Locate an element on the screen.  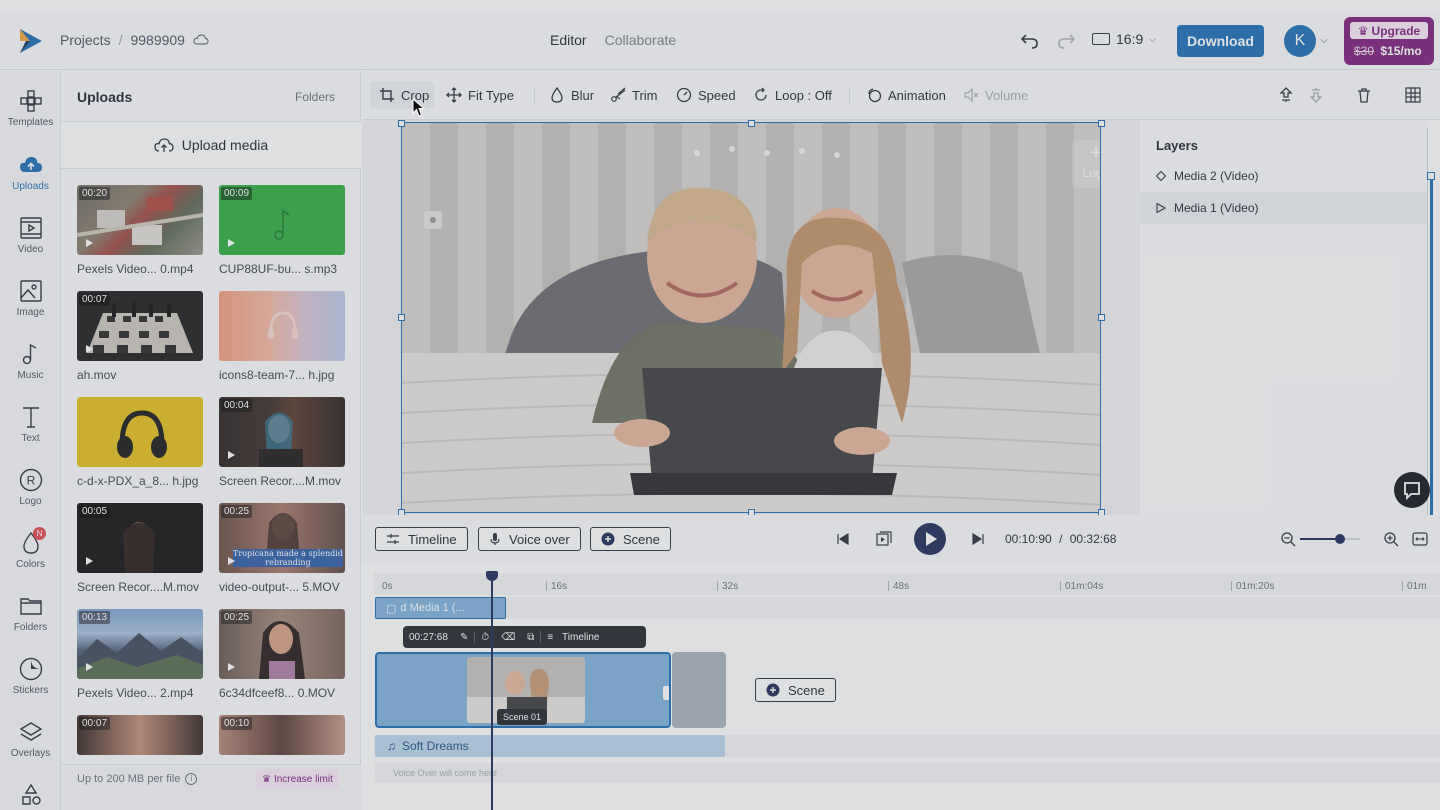
redo-icon is located at coordinates (1066, 40).